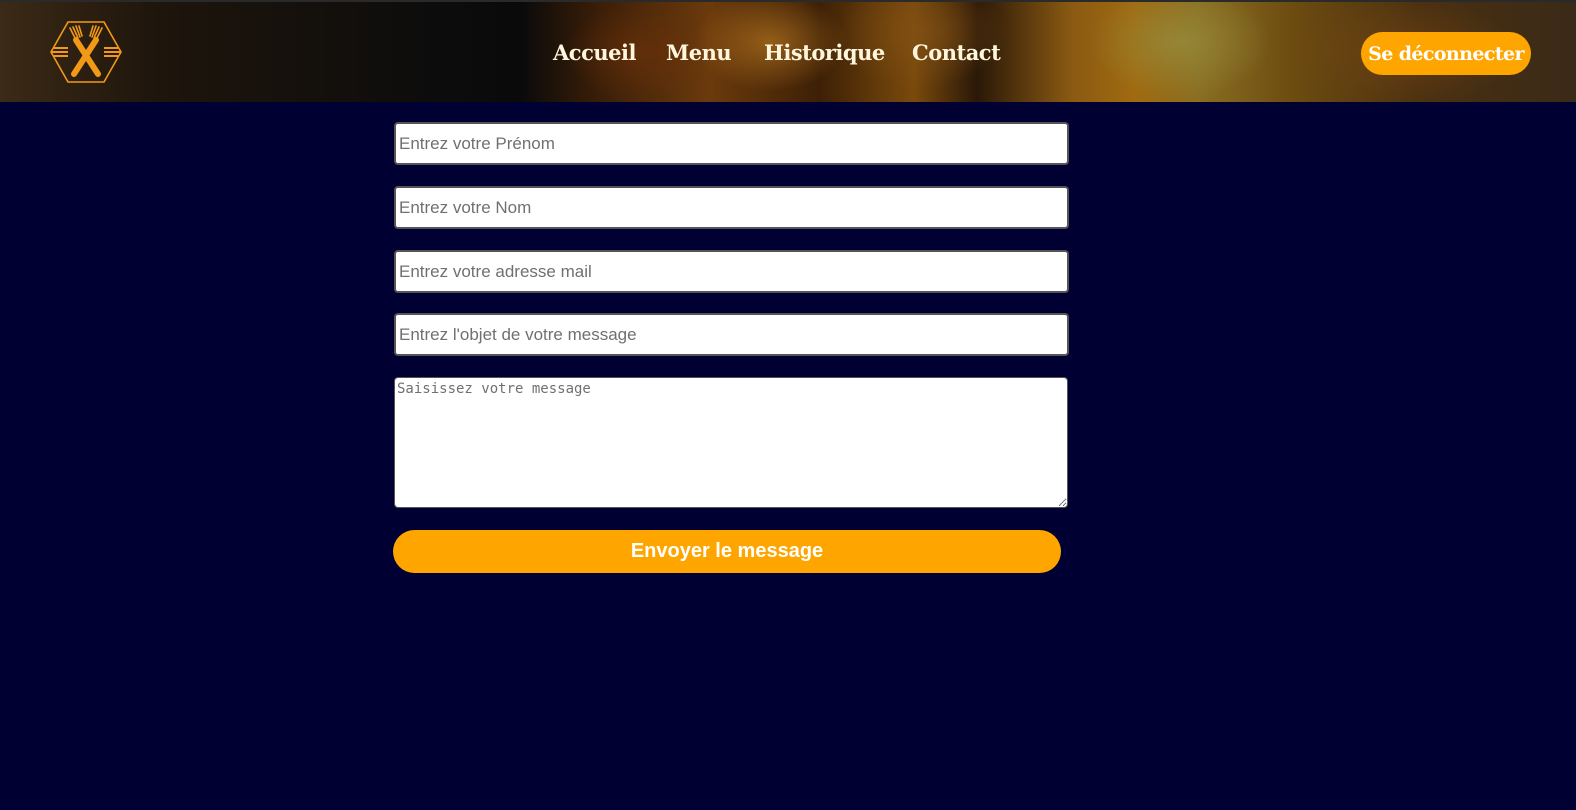 The width and height of the screenshot is (1576, 810). Describe the element at coordinates (956, 52) in the screenshot. I see `nav-link-contact: Contact` at that location.